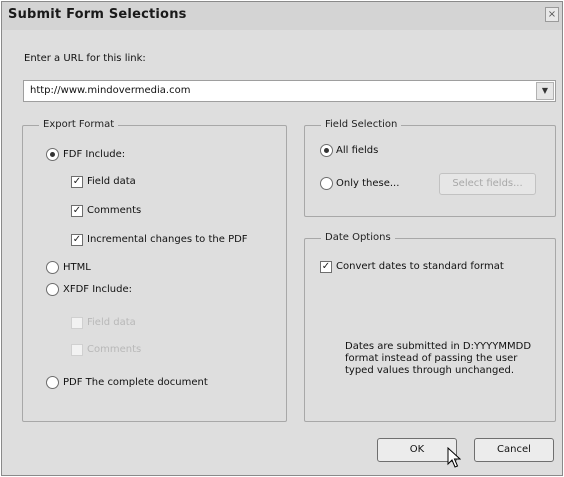 The image size is (564, 477). Describe the element at coordinates (77, 240) in the screenshot. I see `fdf-incremental-checkbox: ✓` at that location.